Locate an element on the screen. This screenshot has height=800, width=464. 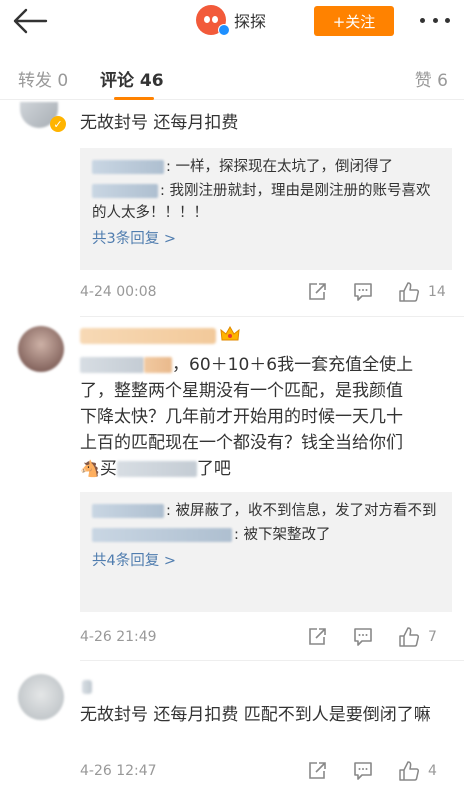
more-replies-link: 共3条回复 > is located at coordinates (266, 239).